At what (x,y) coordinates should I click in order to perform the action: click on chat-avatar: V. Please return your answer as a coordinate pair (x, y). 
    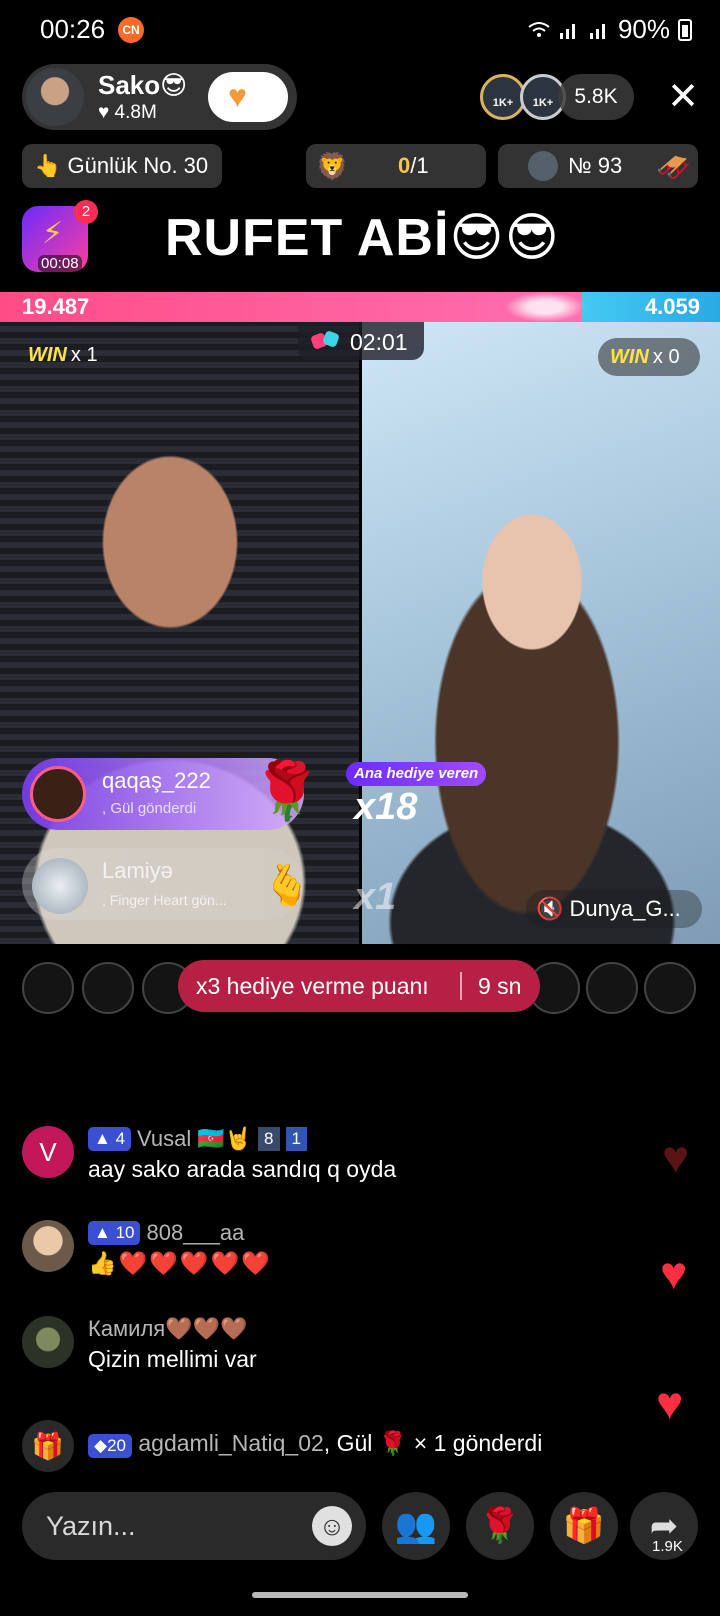
    Looking at the image, I should click on (48, 1152).